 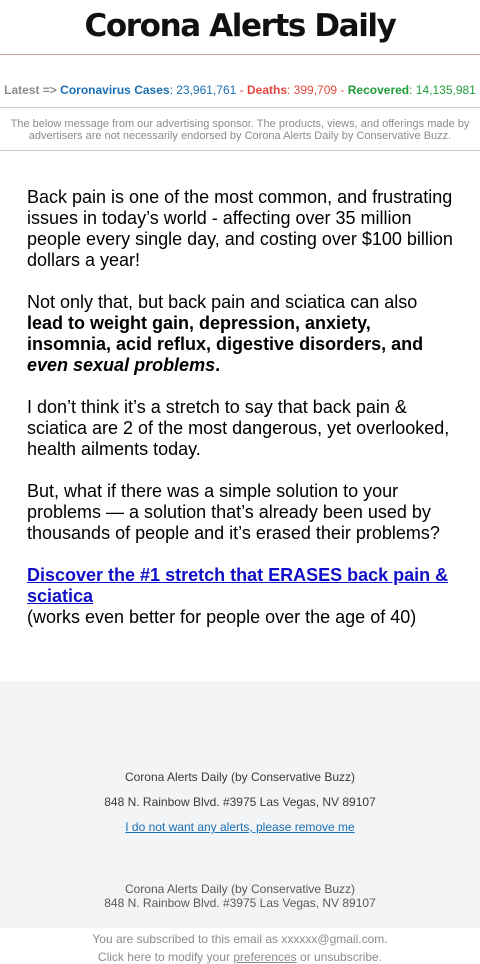 I want to click on paragraph-2-bold-italic: even sexual problems, so click(x=121, y=365).